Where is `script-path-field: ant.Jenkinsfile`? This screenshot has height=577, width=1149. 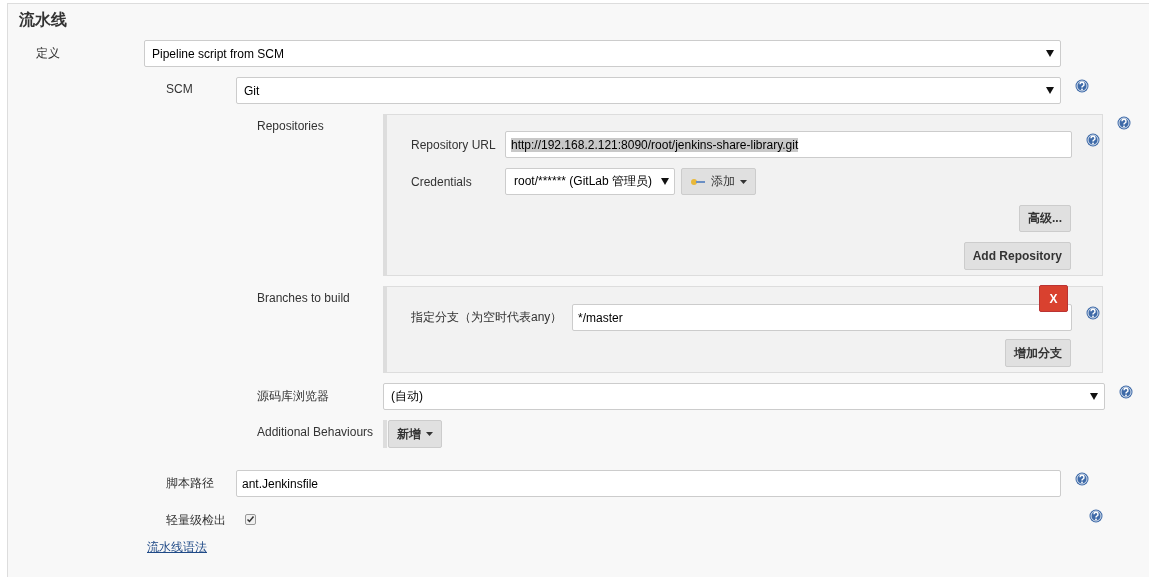
script-path-field: ant.Jenkinsfile is located at coordinates (648, 483).